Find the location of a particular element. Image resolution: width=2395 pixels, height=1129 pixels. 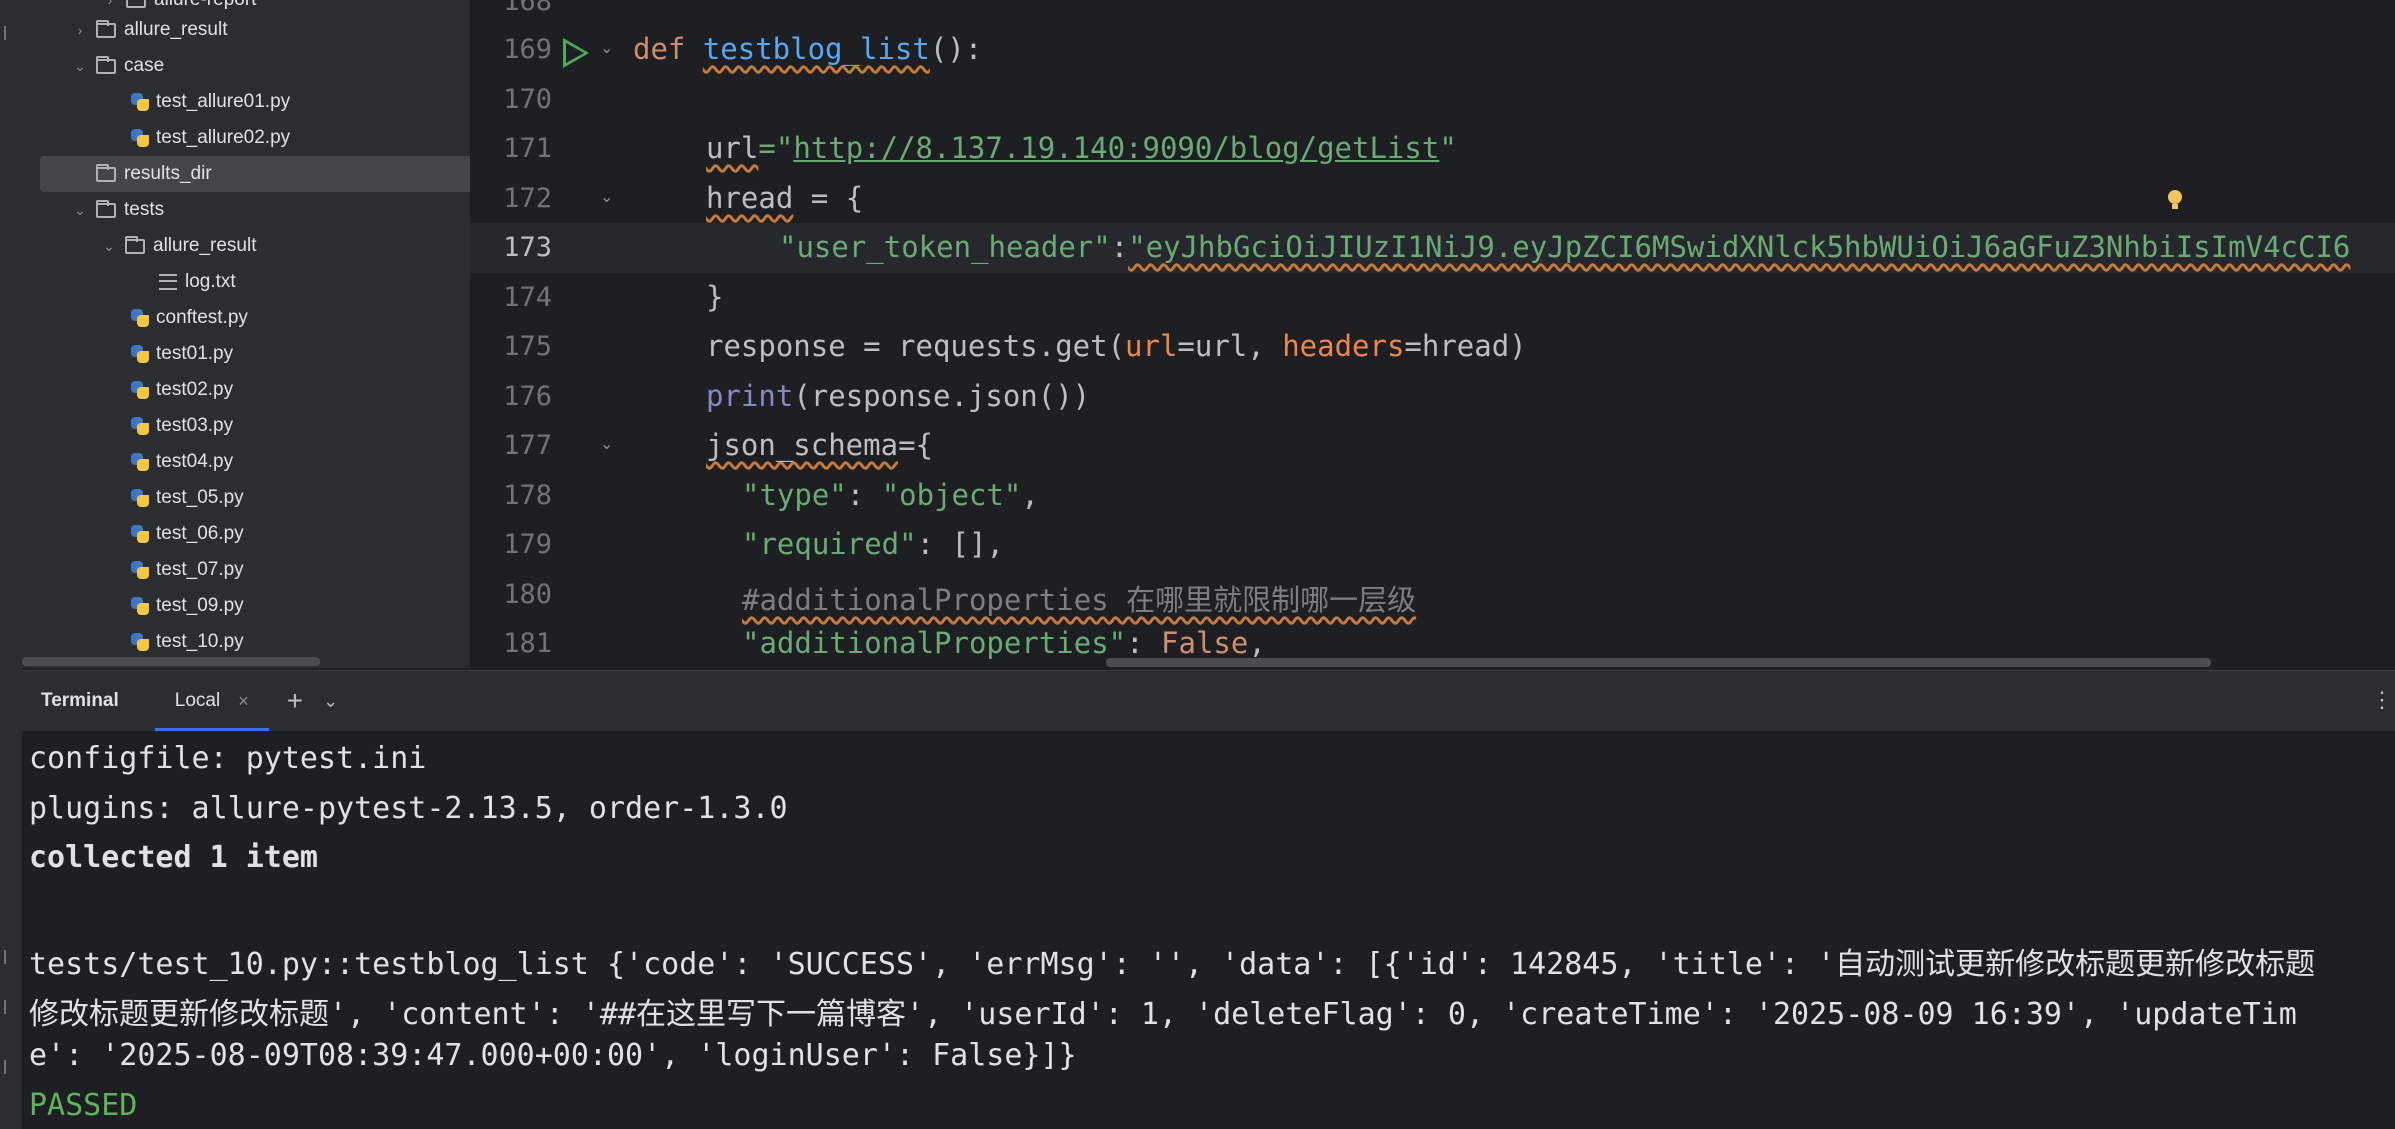

tree-item-test-09: test_09.py is located at coordinates (246, 606).